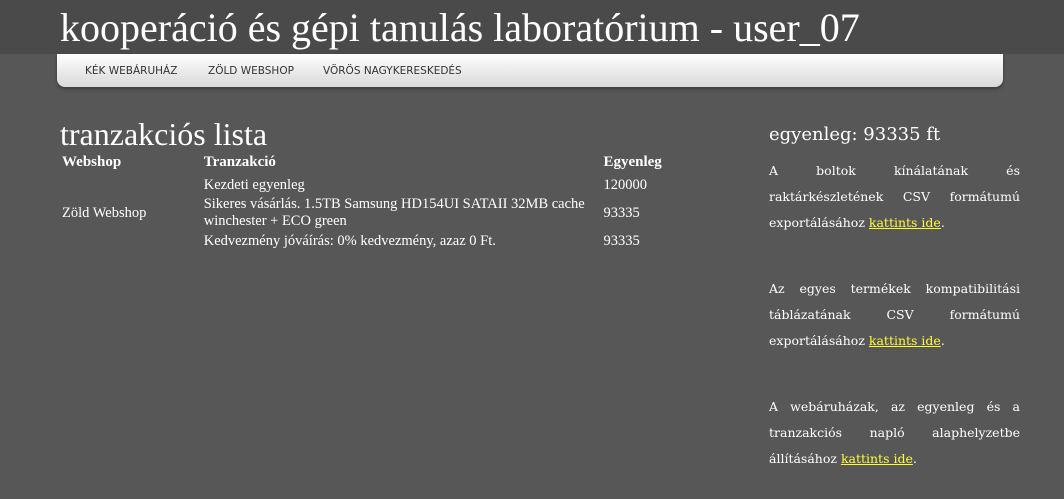 This screenshot has width=1064, height=499. Describe the element at coordinates (905, 222) in the screenshot. I see `export-stock-link: kattints ide` at that location.